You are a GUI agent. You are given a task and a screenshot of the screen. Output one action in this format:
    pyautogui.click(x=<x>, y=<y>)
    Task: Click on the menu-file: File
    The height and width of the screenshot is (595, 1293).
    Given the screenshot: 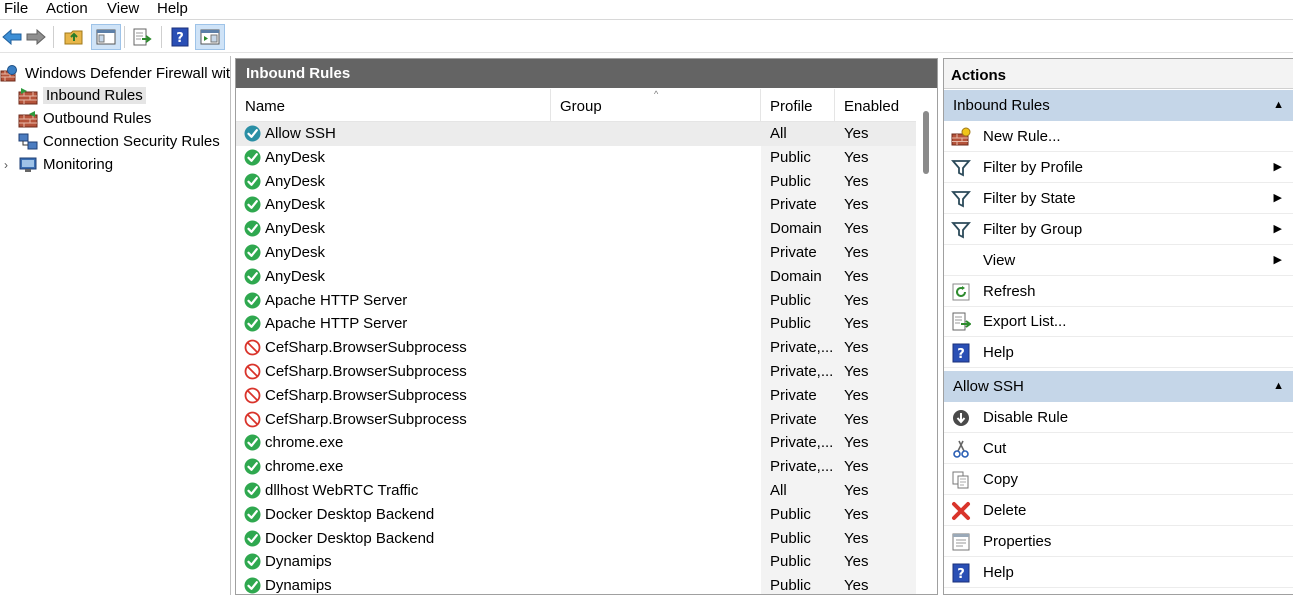 What is the action you would take?
    pyautogui.click(x=16, y=8)
    